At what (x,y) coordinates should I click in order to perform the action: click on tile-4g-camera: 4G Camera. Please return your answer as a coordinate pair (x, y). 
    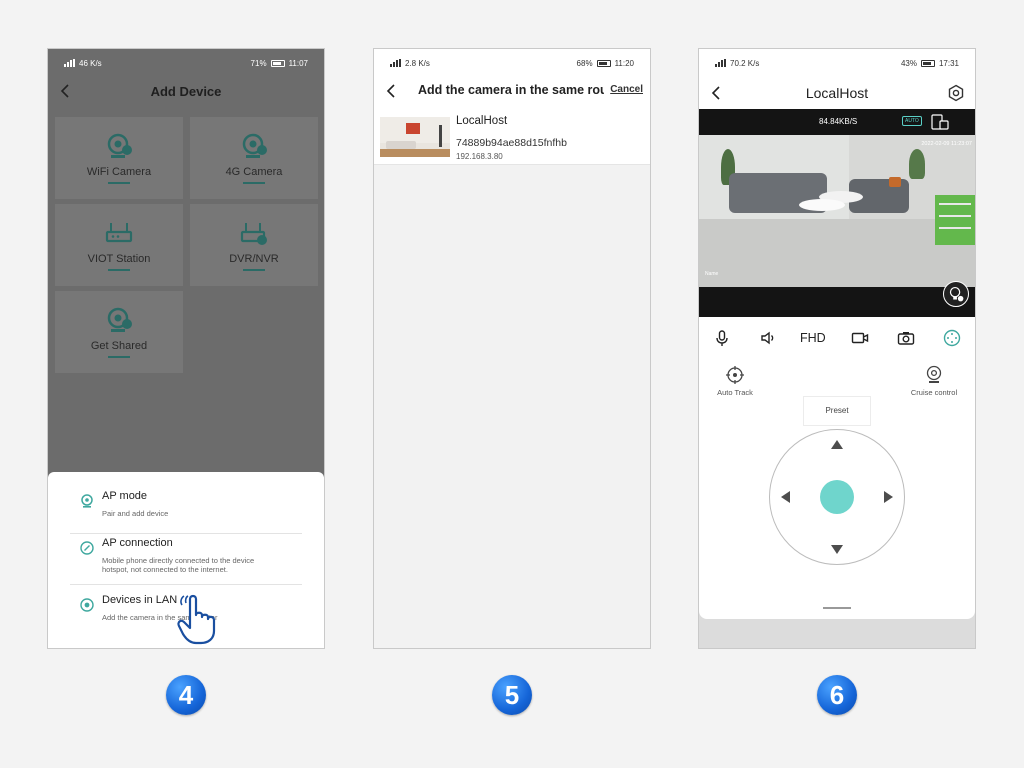
    Looking at the image, I should click on (254, 158).